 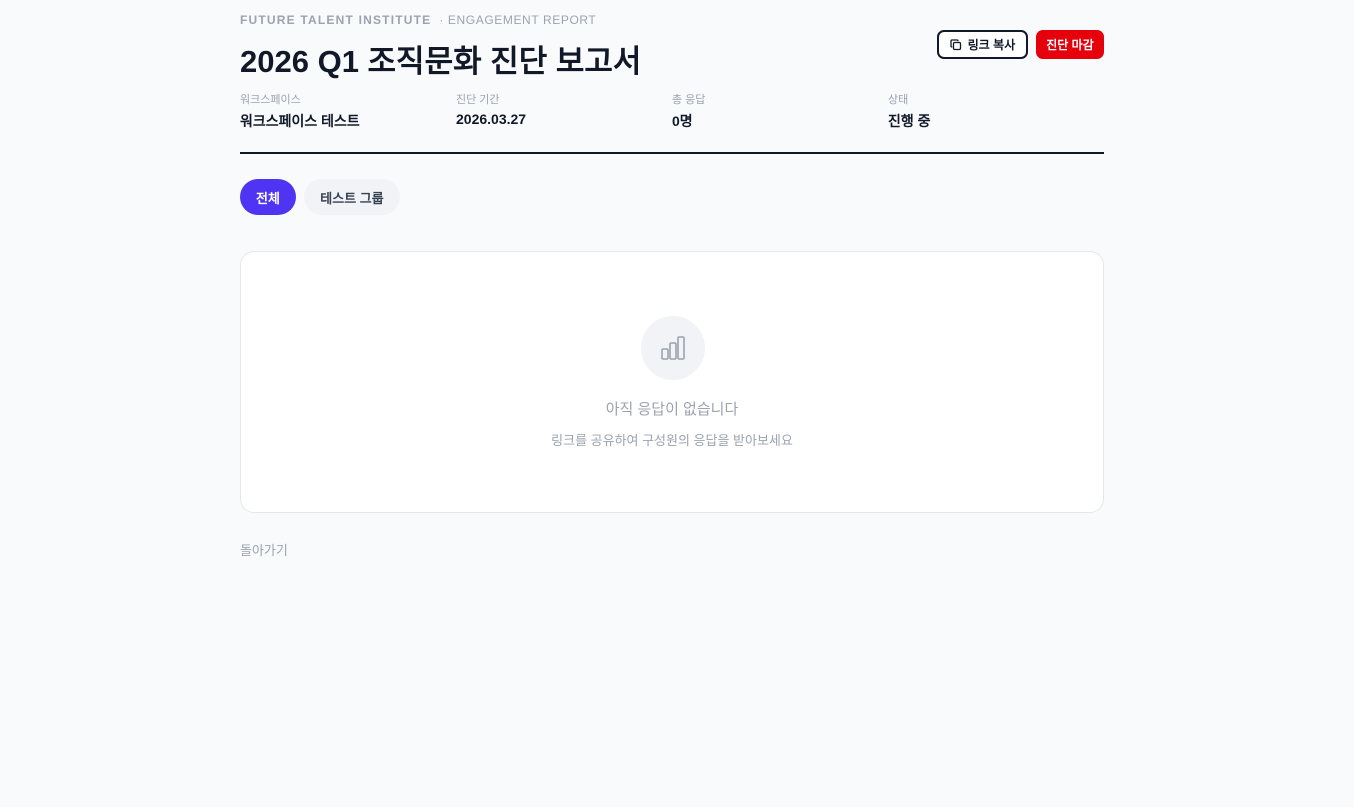 I want to click on empty-state-icon-wrap, so click(x=673, y=348).